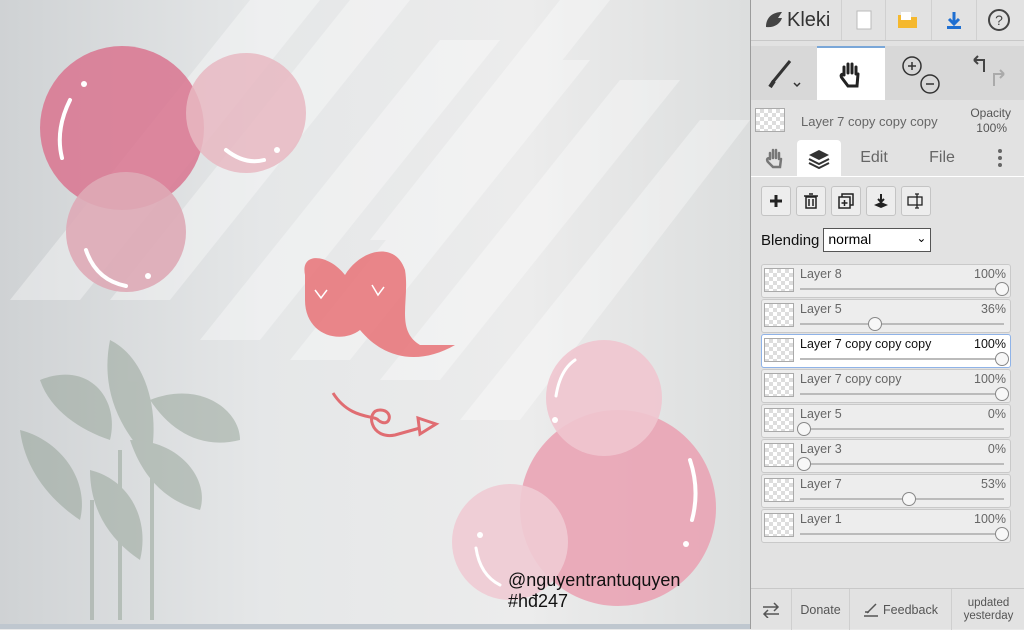 This screenshot has height=630, width=1024. I want to click on open-file-button, so click(907, 20).